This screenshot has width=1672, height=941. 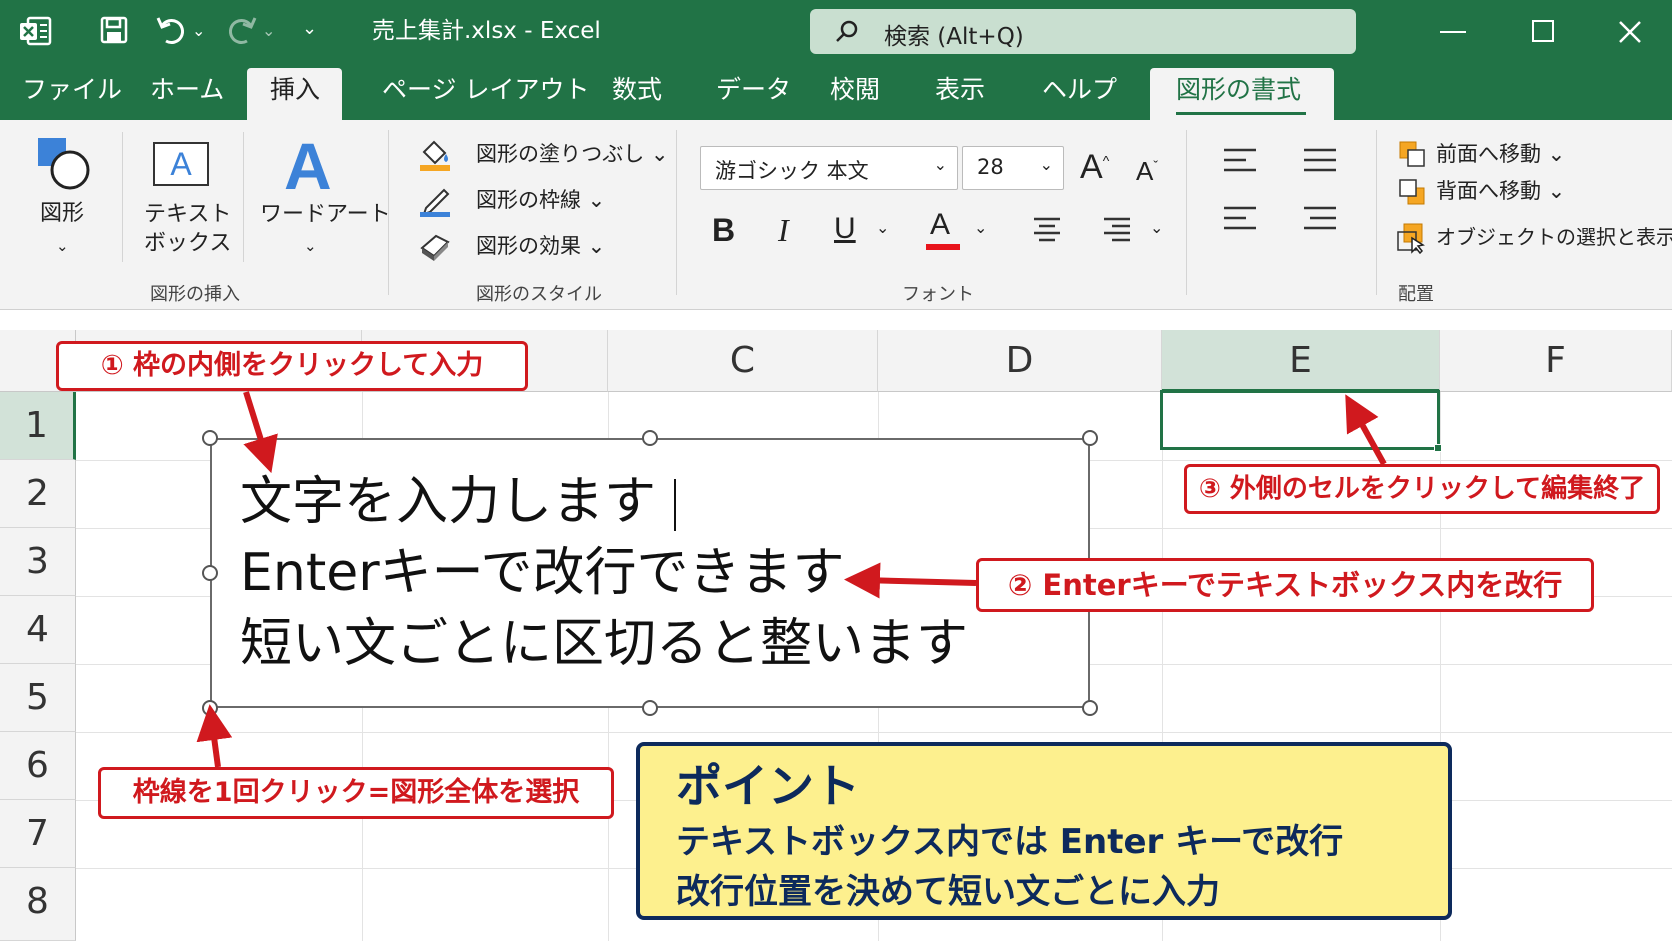 What do you see at coordinates (768, 786) in the screenshot?
I see `point-title: ポイント` at bounding box center [768, 786].